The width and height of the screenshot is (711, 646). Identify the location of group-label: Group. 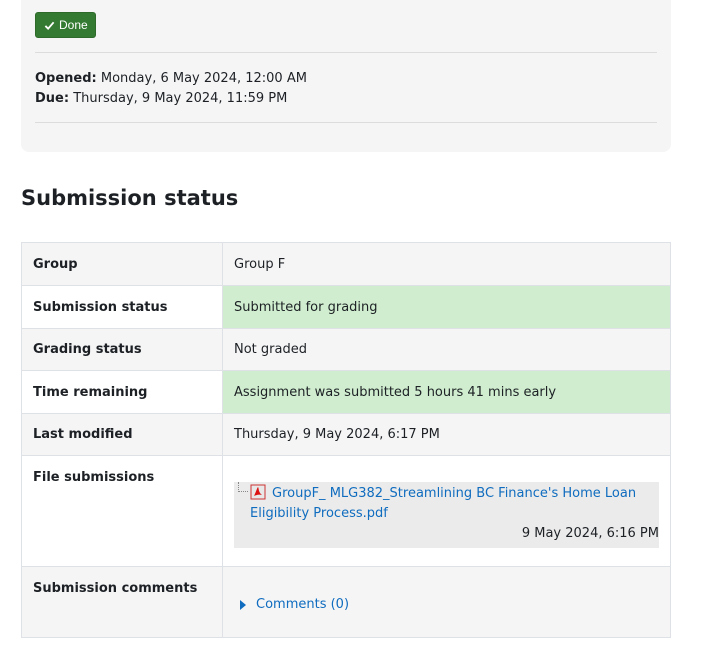
(122, 264).